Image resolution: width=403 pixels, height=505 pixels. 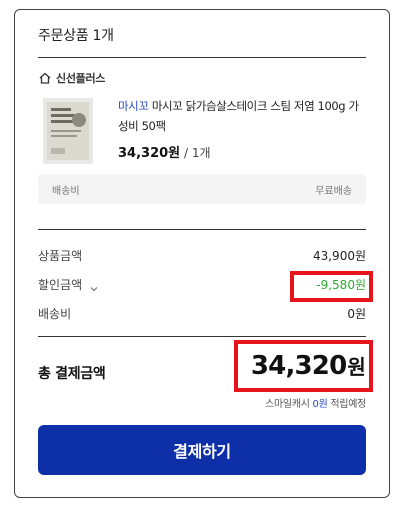 I want to click on shipping-value: 무료배송, so click(x=333, y=191).